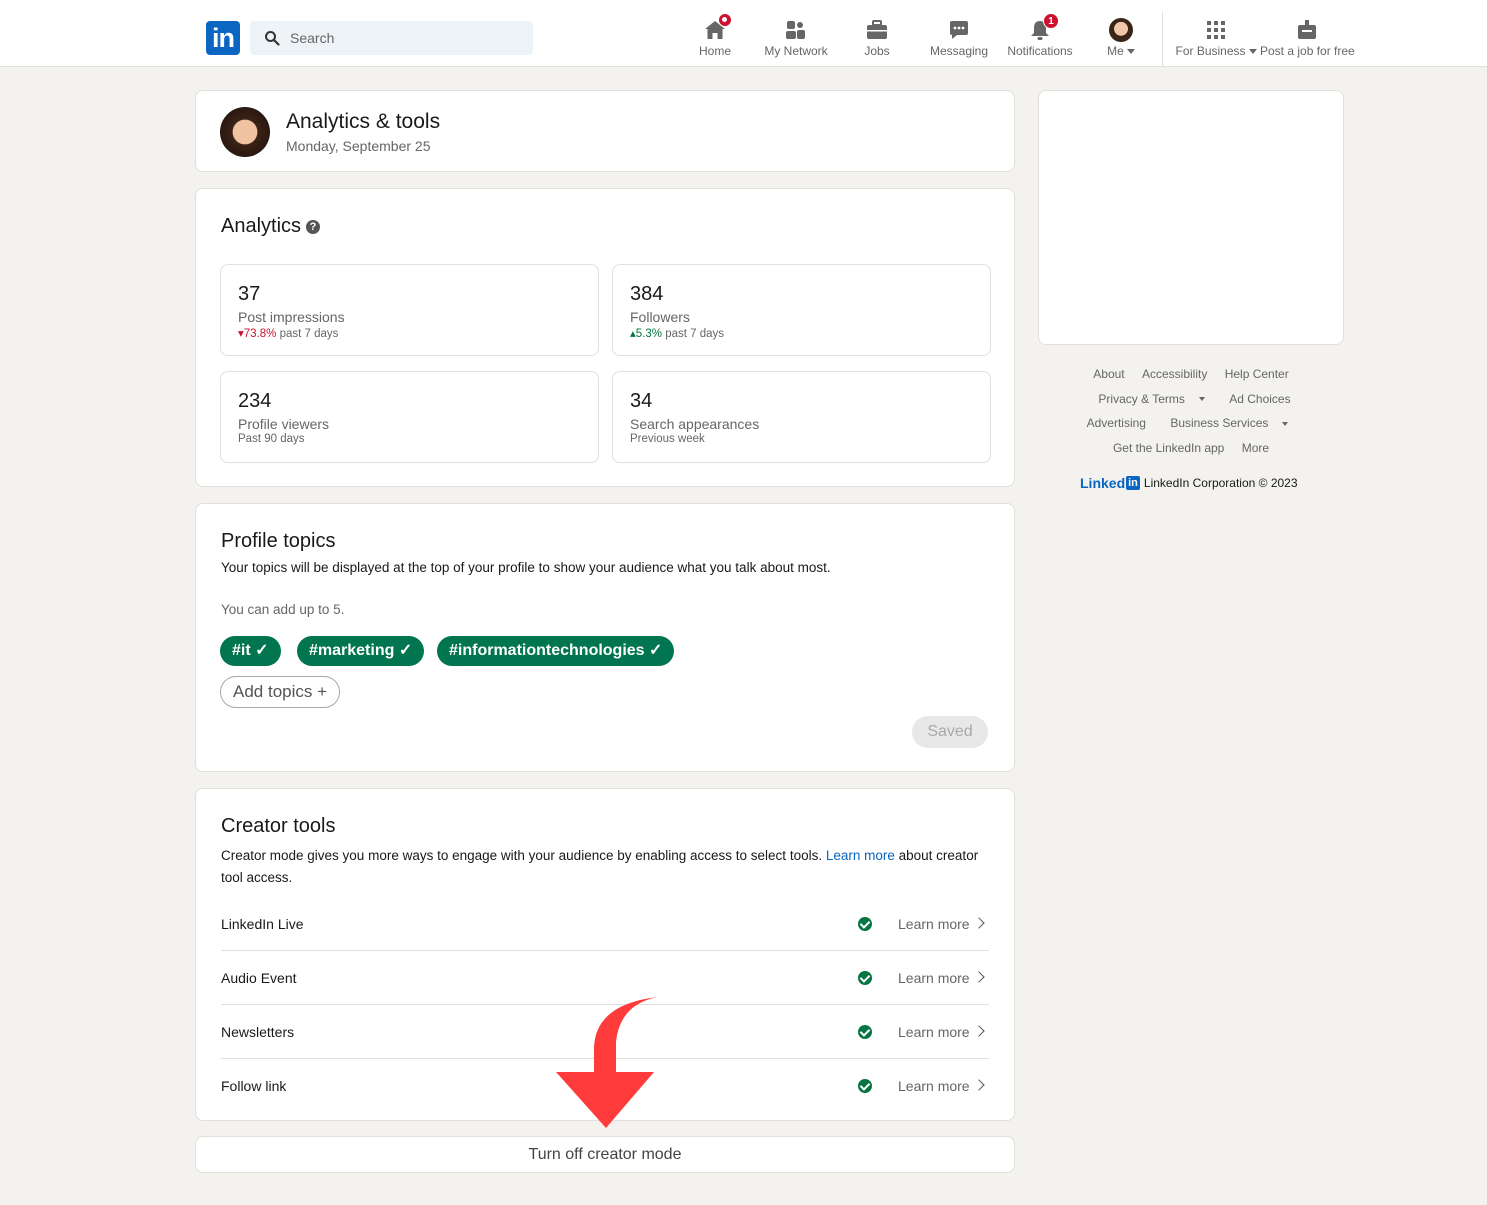 This screenshot has height=1205, width=1487. What do you see at coordinates (271, 226) in the screenshot?
I see `analytics-title: Analytics?` at bounding box center [271, 226].